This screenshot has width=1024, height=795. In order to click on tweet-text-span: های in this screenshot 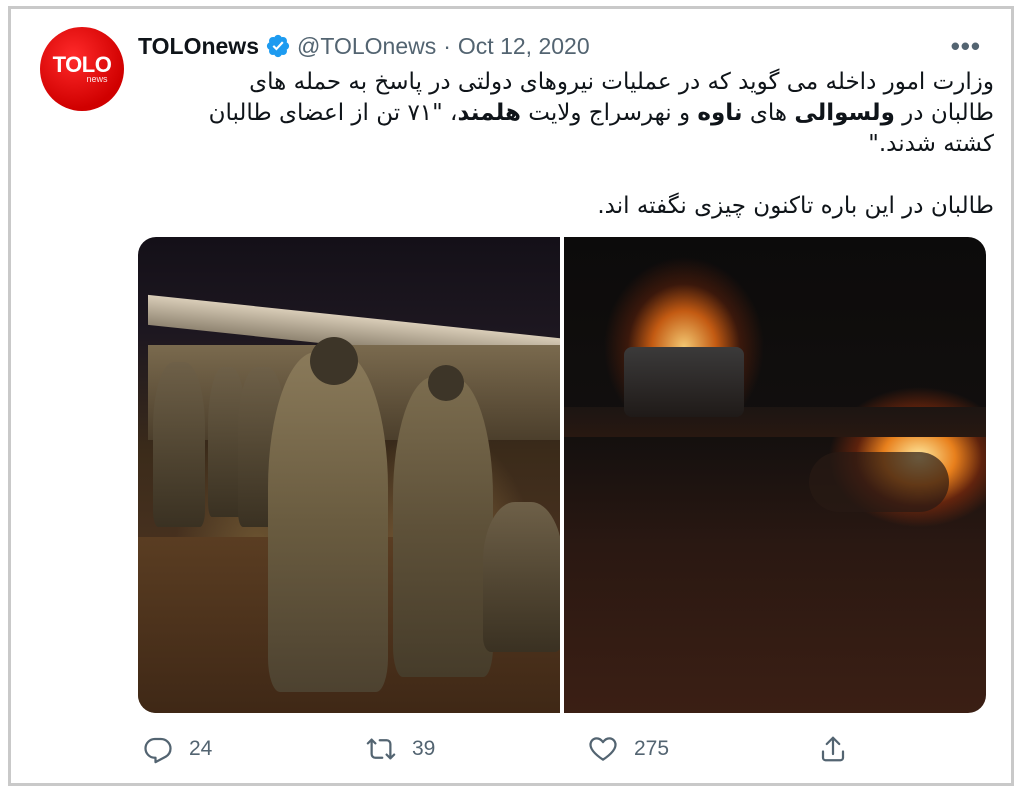, I will do `click(768, 113)`.